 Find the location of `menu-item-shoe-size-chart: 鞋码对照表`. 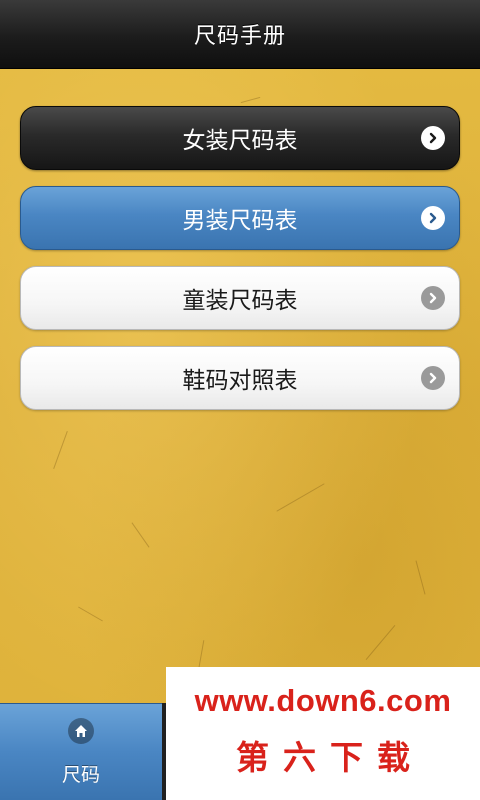

menu-item-shoe-size-chart: 鞋码对照表 is located at coordinates (240, 378).